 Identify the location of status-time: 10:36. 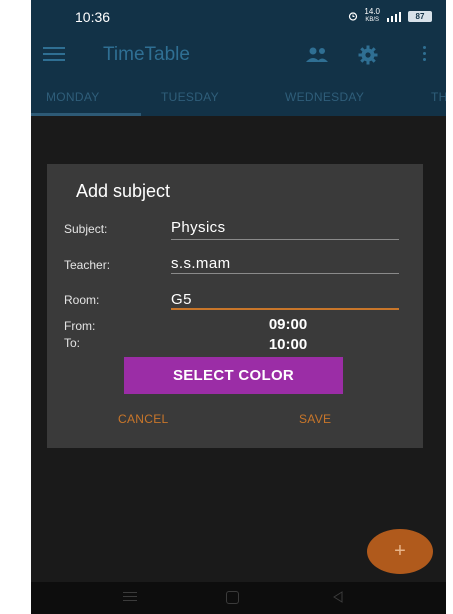
(93, 17).